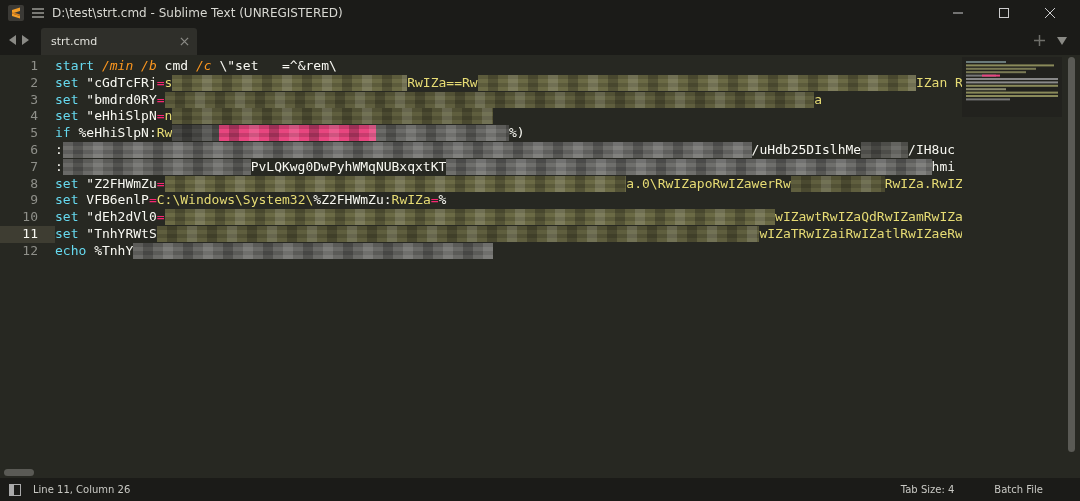  I want to click on code-token: %TnhY, so click(113, 251).